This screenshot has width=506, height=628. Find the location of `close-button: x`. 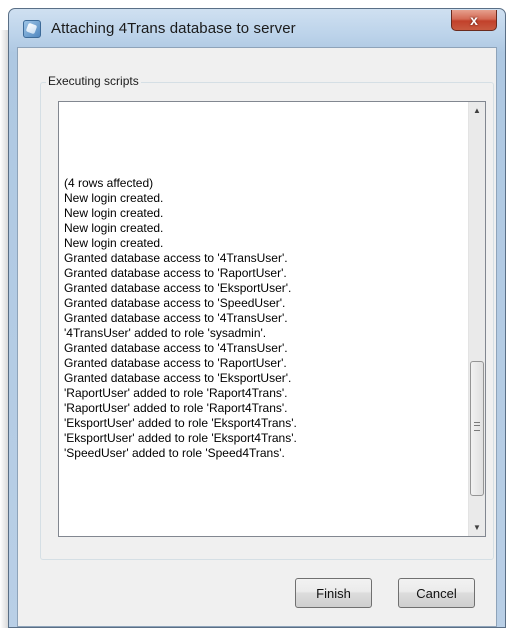

close-button: x is located at coordinates (474, 20).